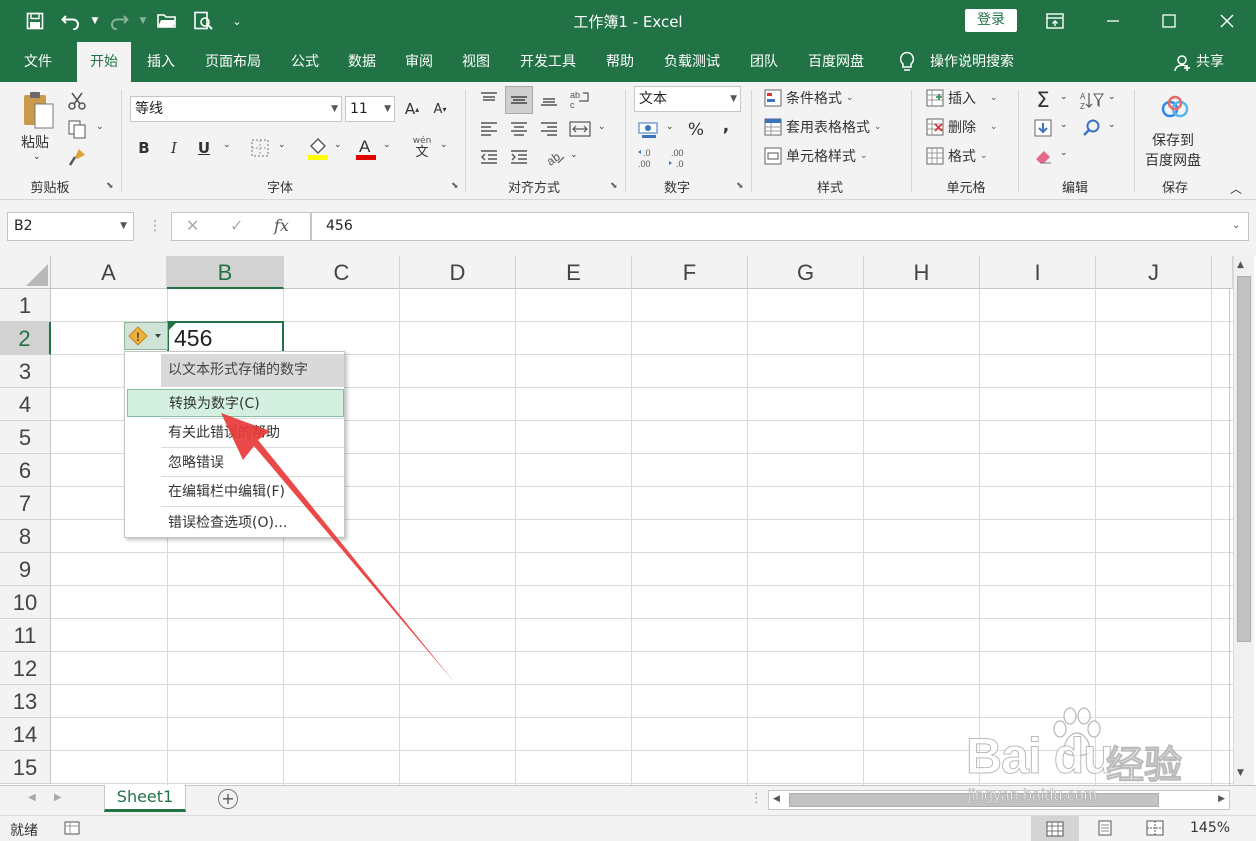 The width and height of the screenshot is (1256, 841). Describe the element at coordinates (73, 830) in the screenshot. I see `macro-record-icon` at that location.